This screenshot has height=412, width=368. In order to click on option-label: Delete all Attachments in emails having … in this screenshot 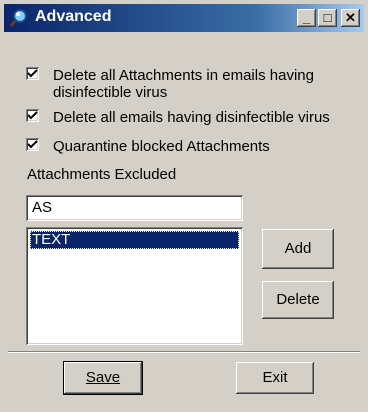, I will do `click(183, 84)`.